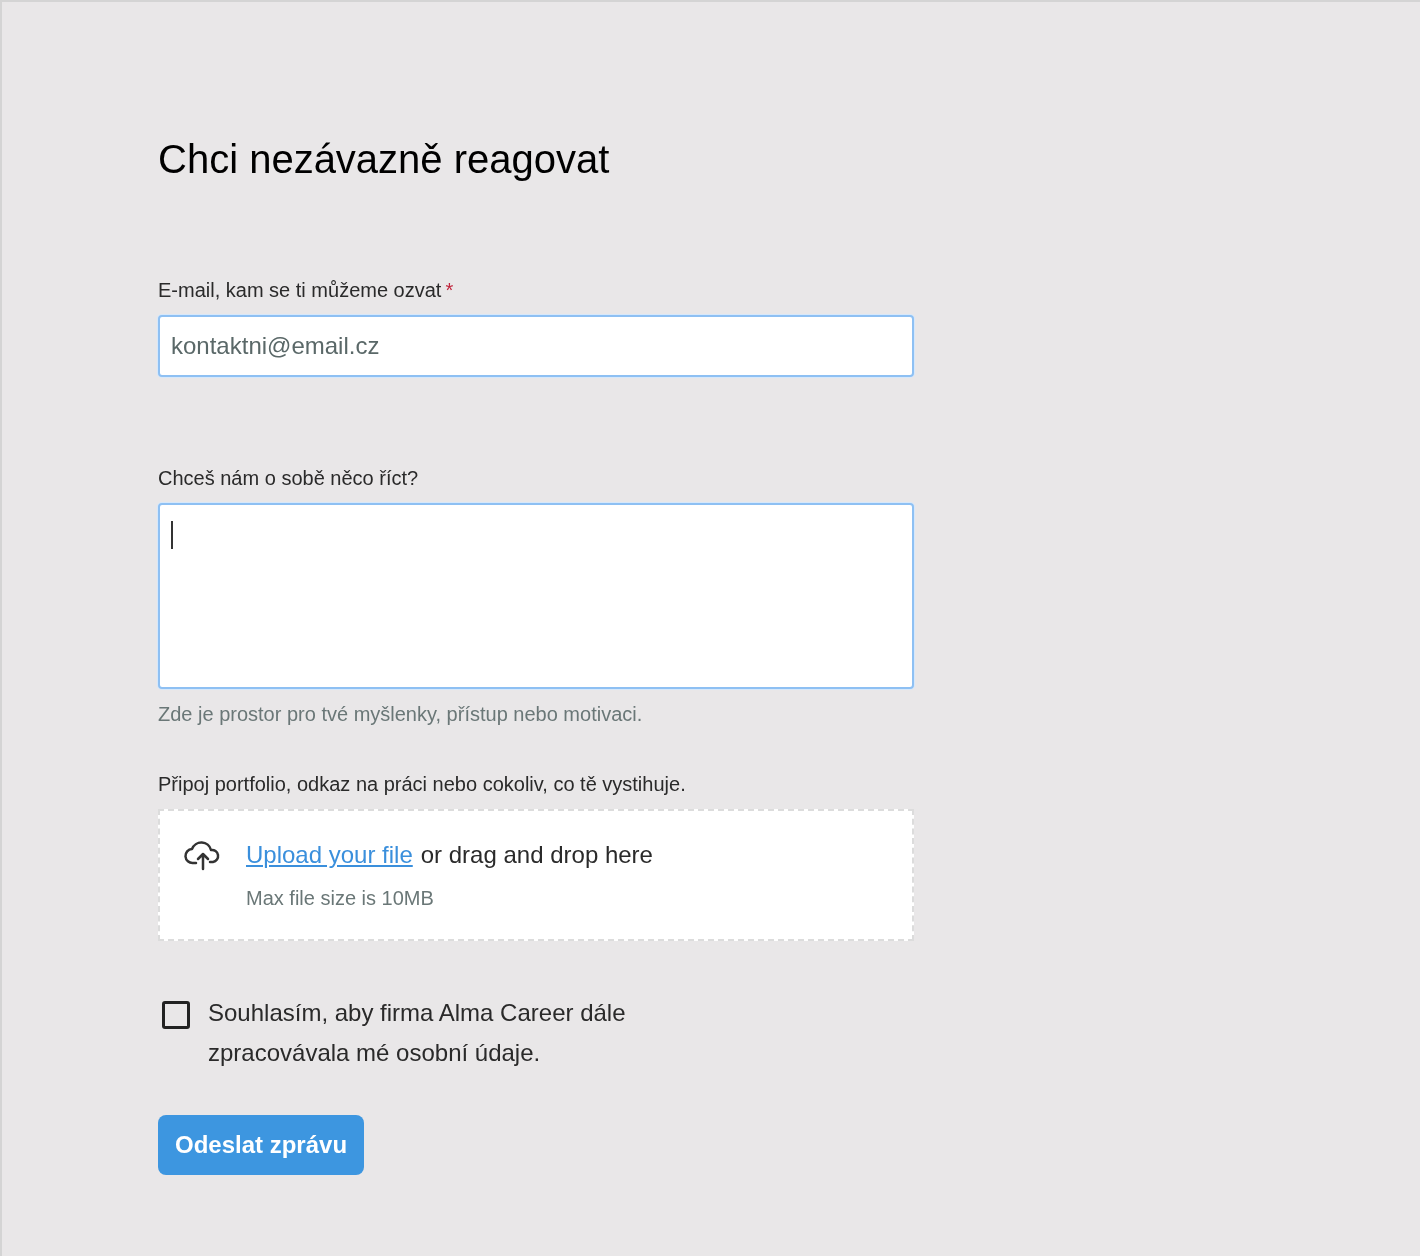  Describe the element at coordinates (172, 535) in the screenshot. I see `text-cursor` at that location.